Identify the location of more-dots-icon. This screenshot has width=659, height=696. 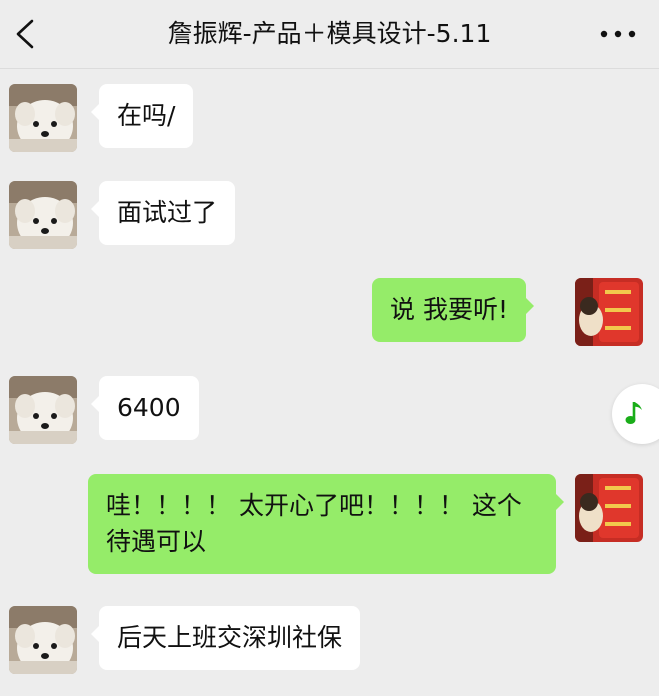
(618, 34).